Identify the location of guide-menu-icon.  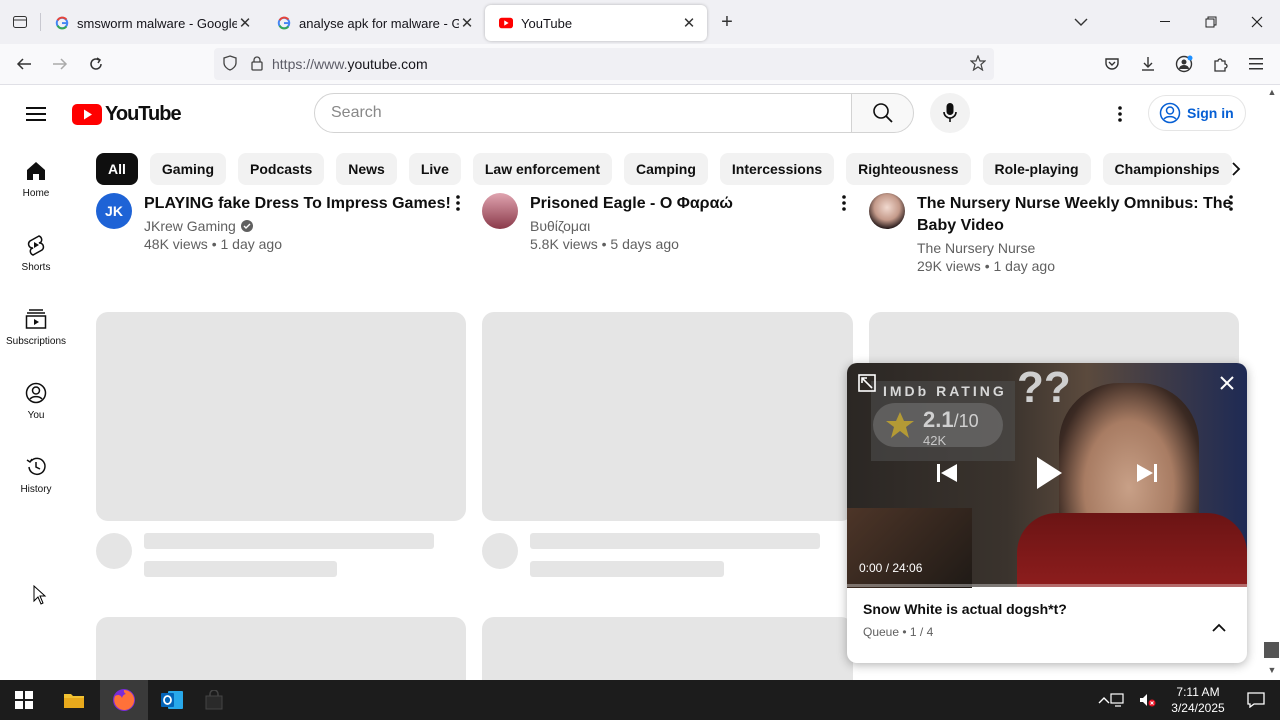
(36, 114).